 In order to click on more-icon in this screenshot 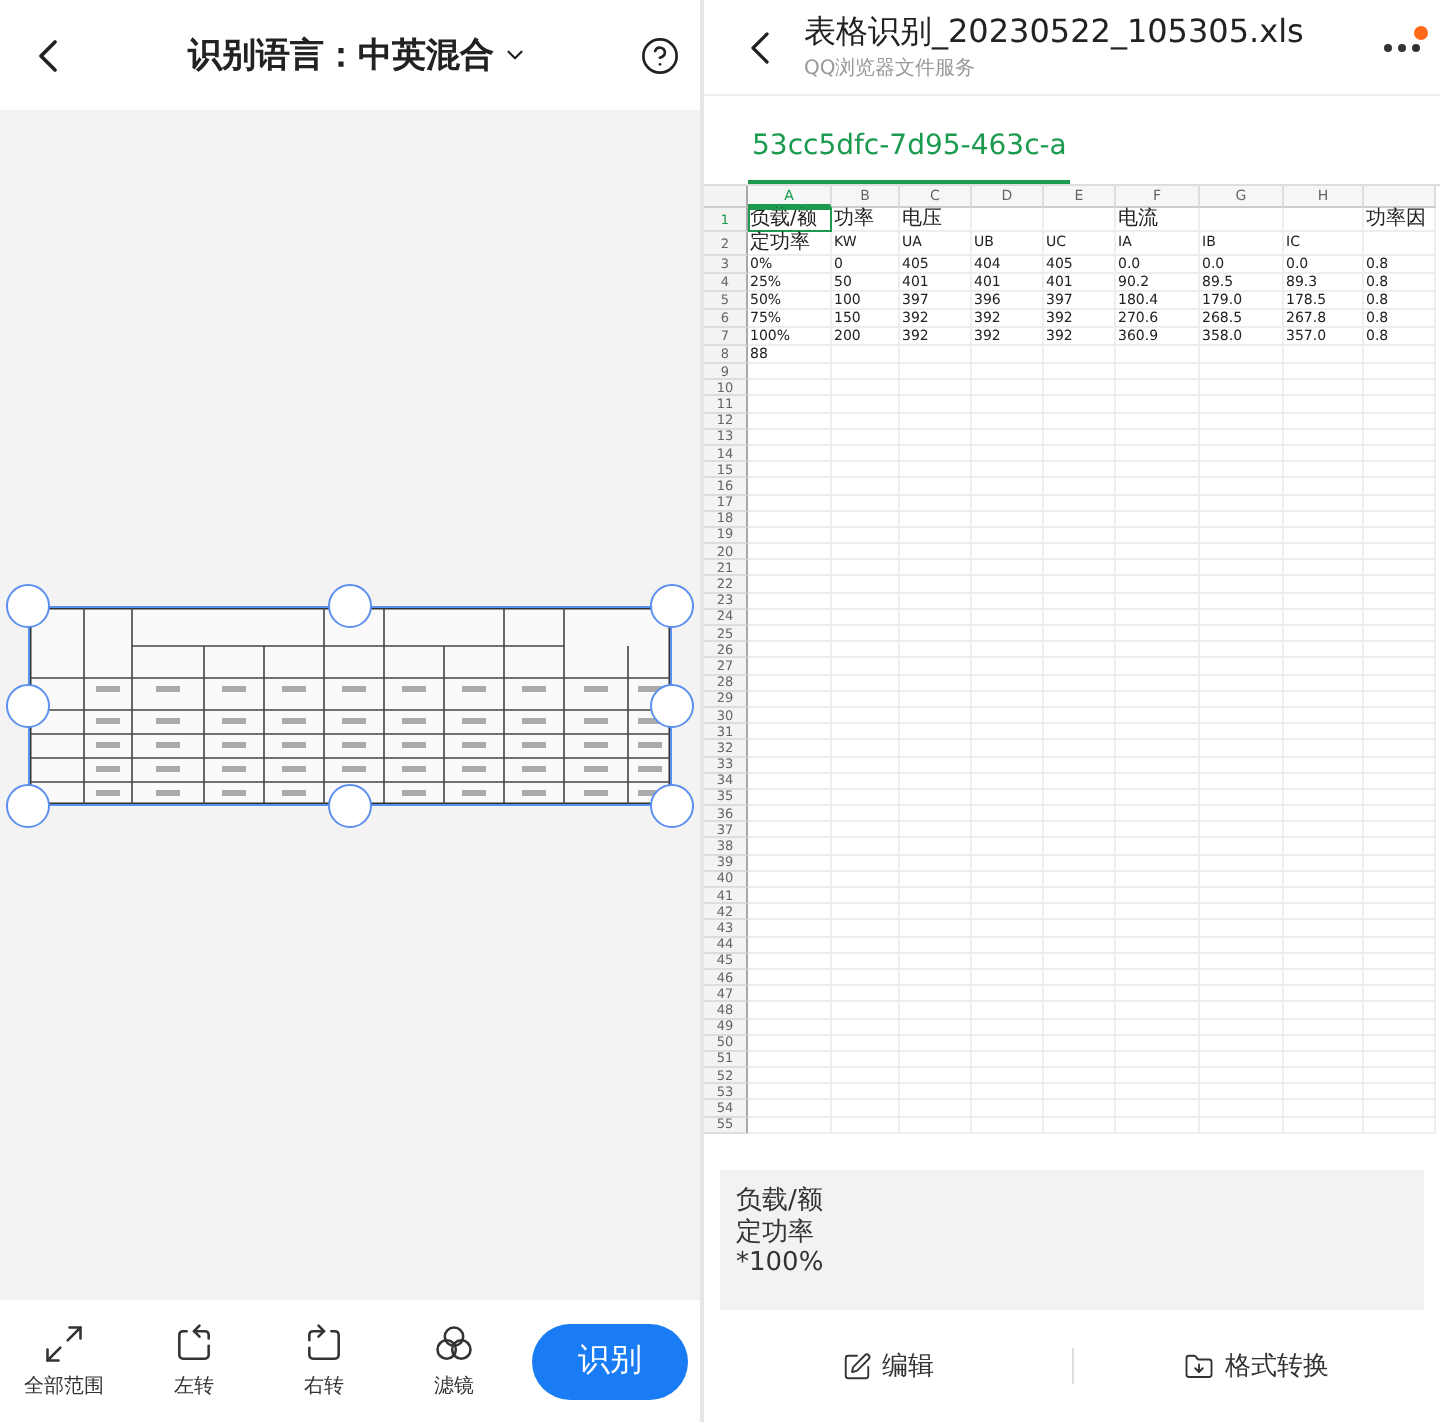, I will do `click(1402, 47)`.